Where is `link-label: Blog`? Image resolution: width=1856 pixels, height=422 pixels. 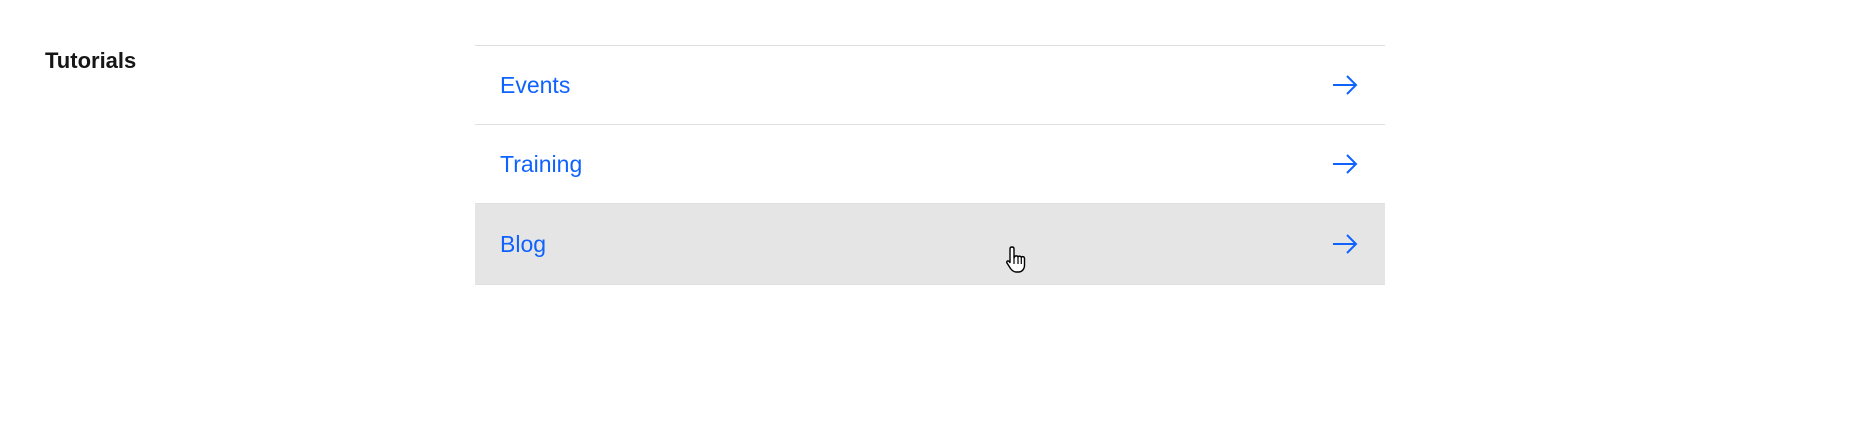
link-label: Blog is located at coordinates (523, 243).